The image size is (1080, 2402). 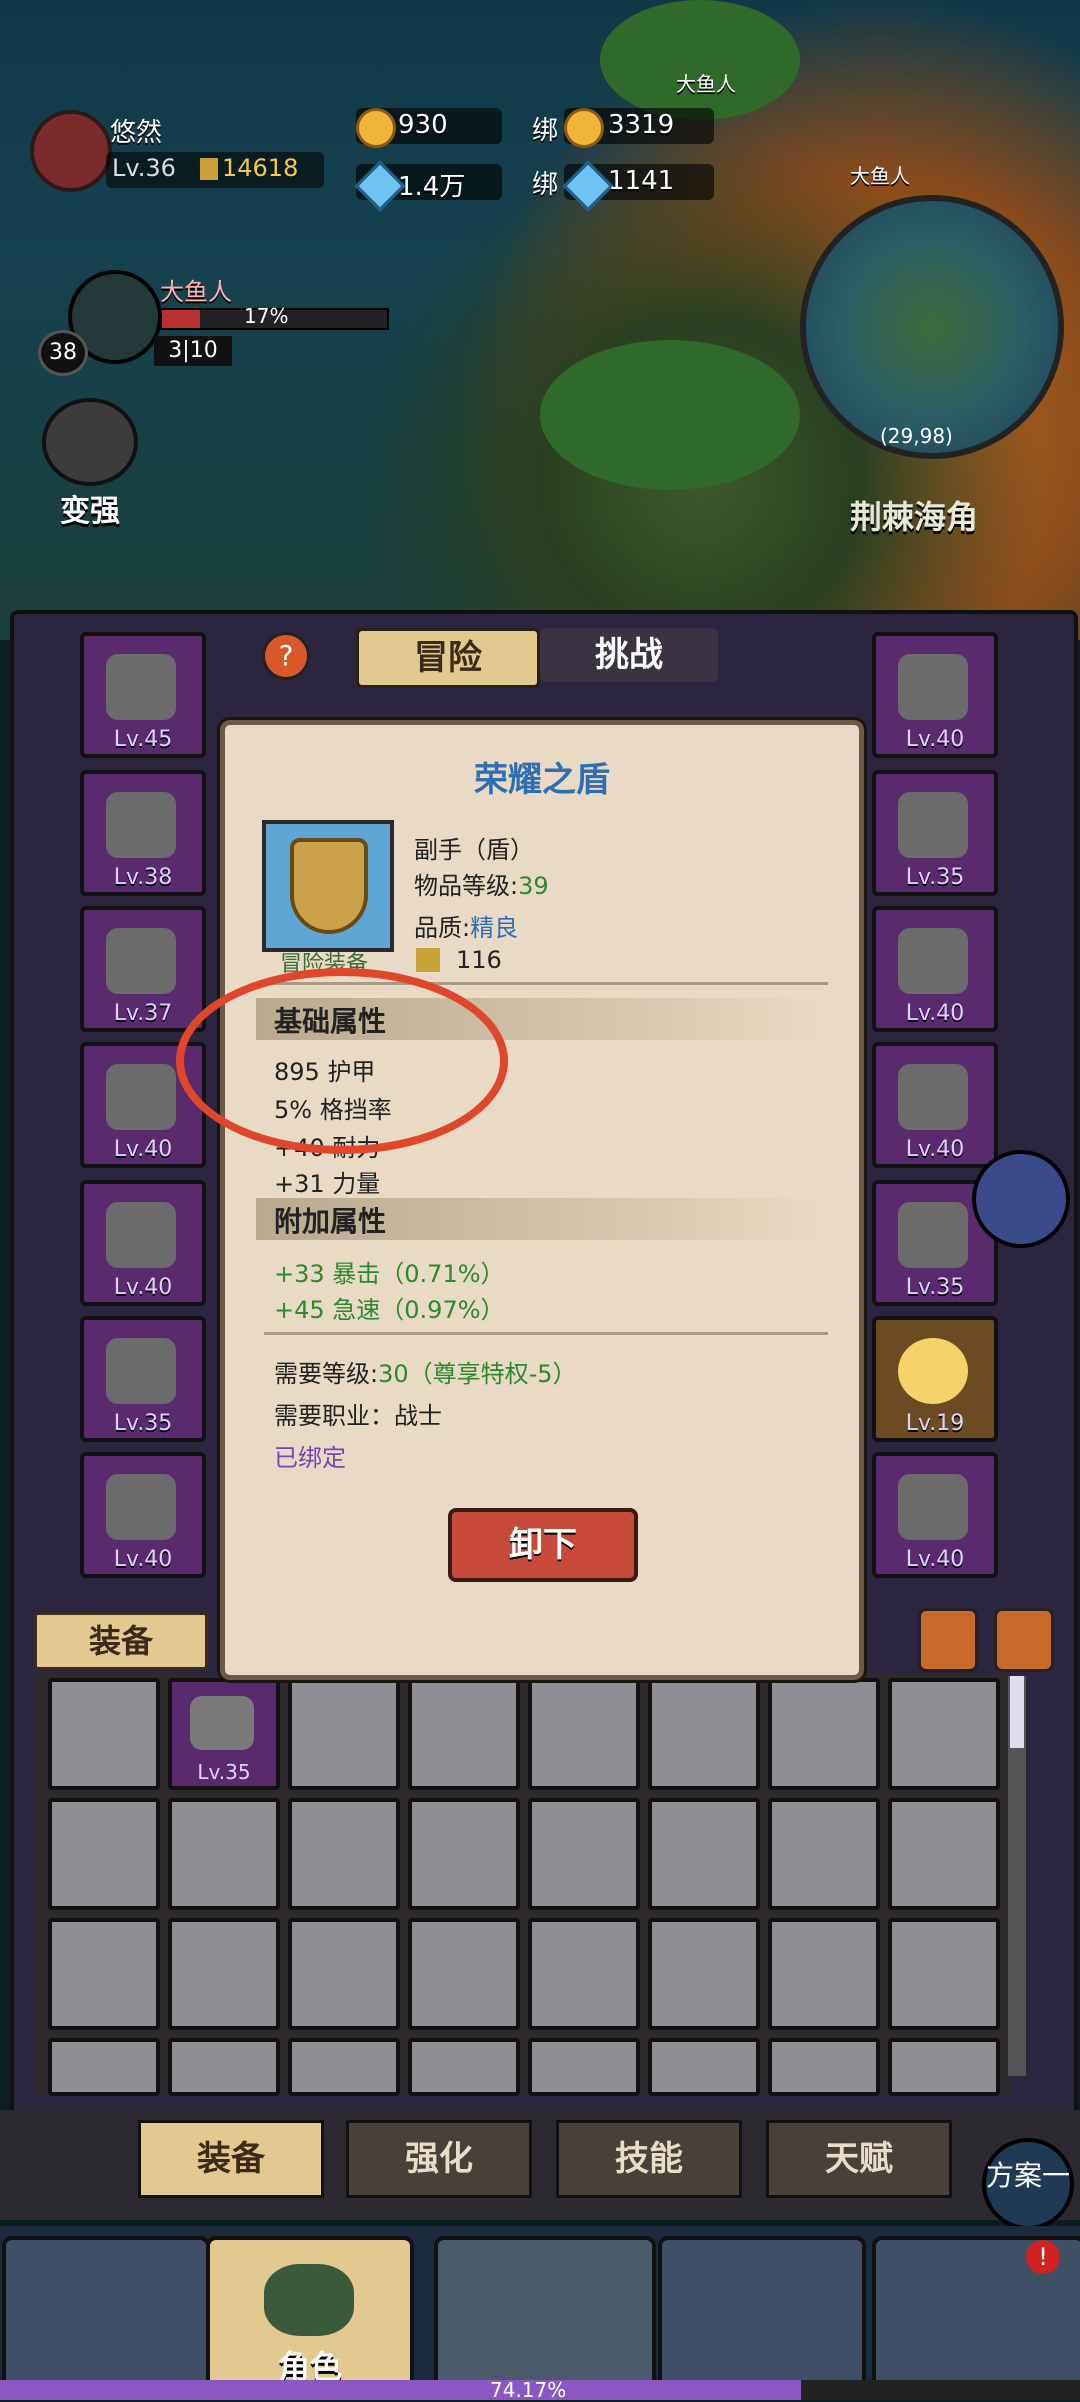 I want to click on player-name: 悠然, so click(x=136, y=133).